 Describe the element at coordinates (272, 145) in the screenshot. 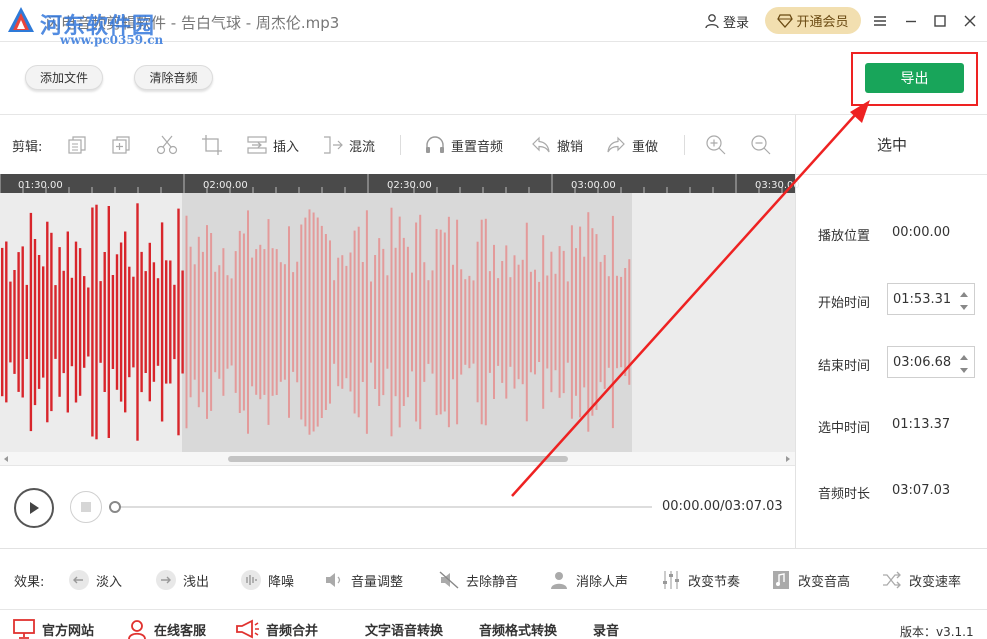

I see `insert-button: 插入` at that location.